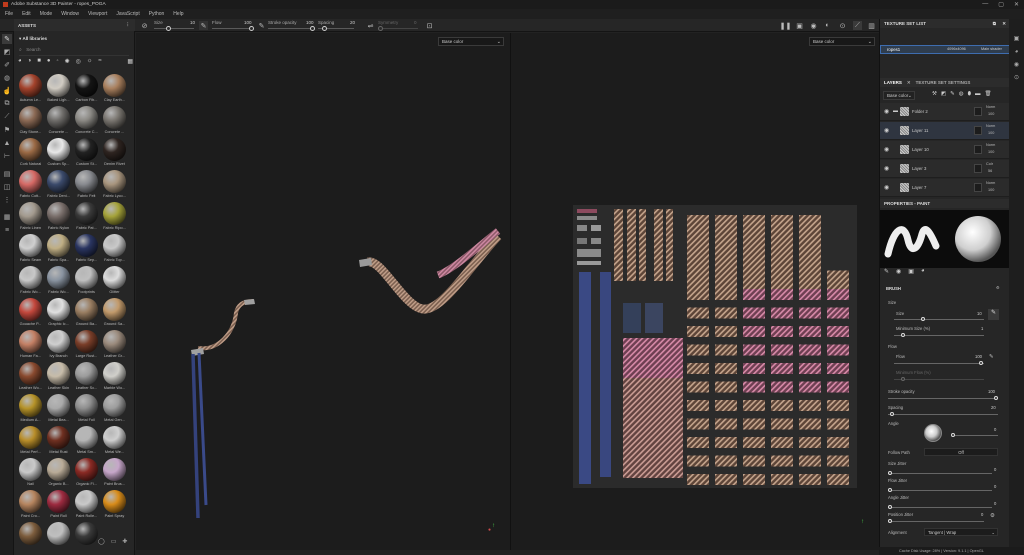  I want to click on stroke-opacity-slider, so click(943, 398).